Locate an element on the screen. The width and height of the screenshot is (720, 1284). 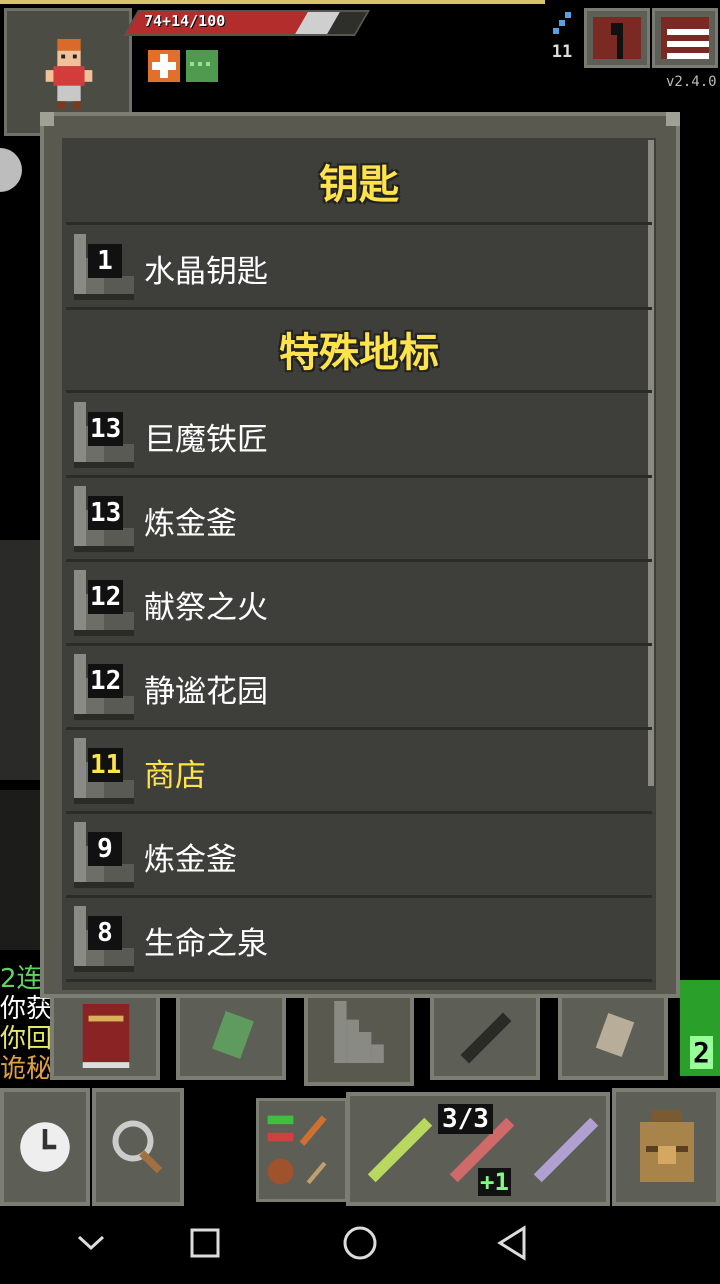
menu-button is located at coordinates (685, 38).